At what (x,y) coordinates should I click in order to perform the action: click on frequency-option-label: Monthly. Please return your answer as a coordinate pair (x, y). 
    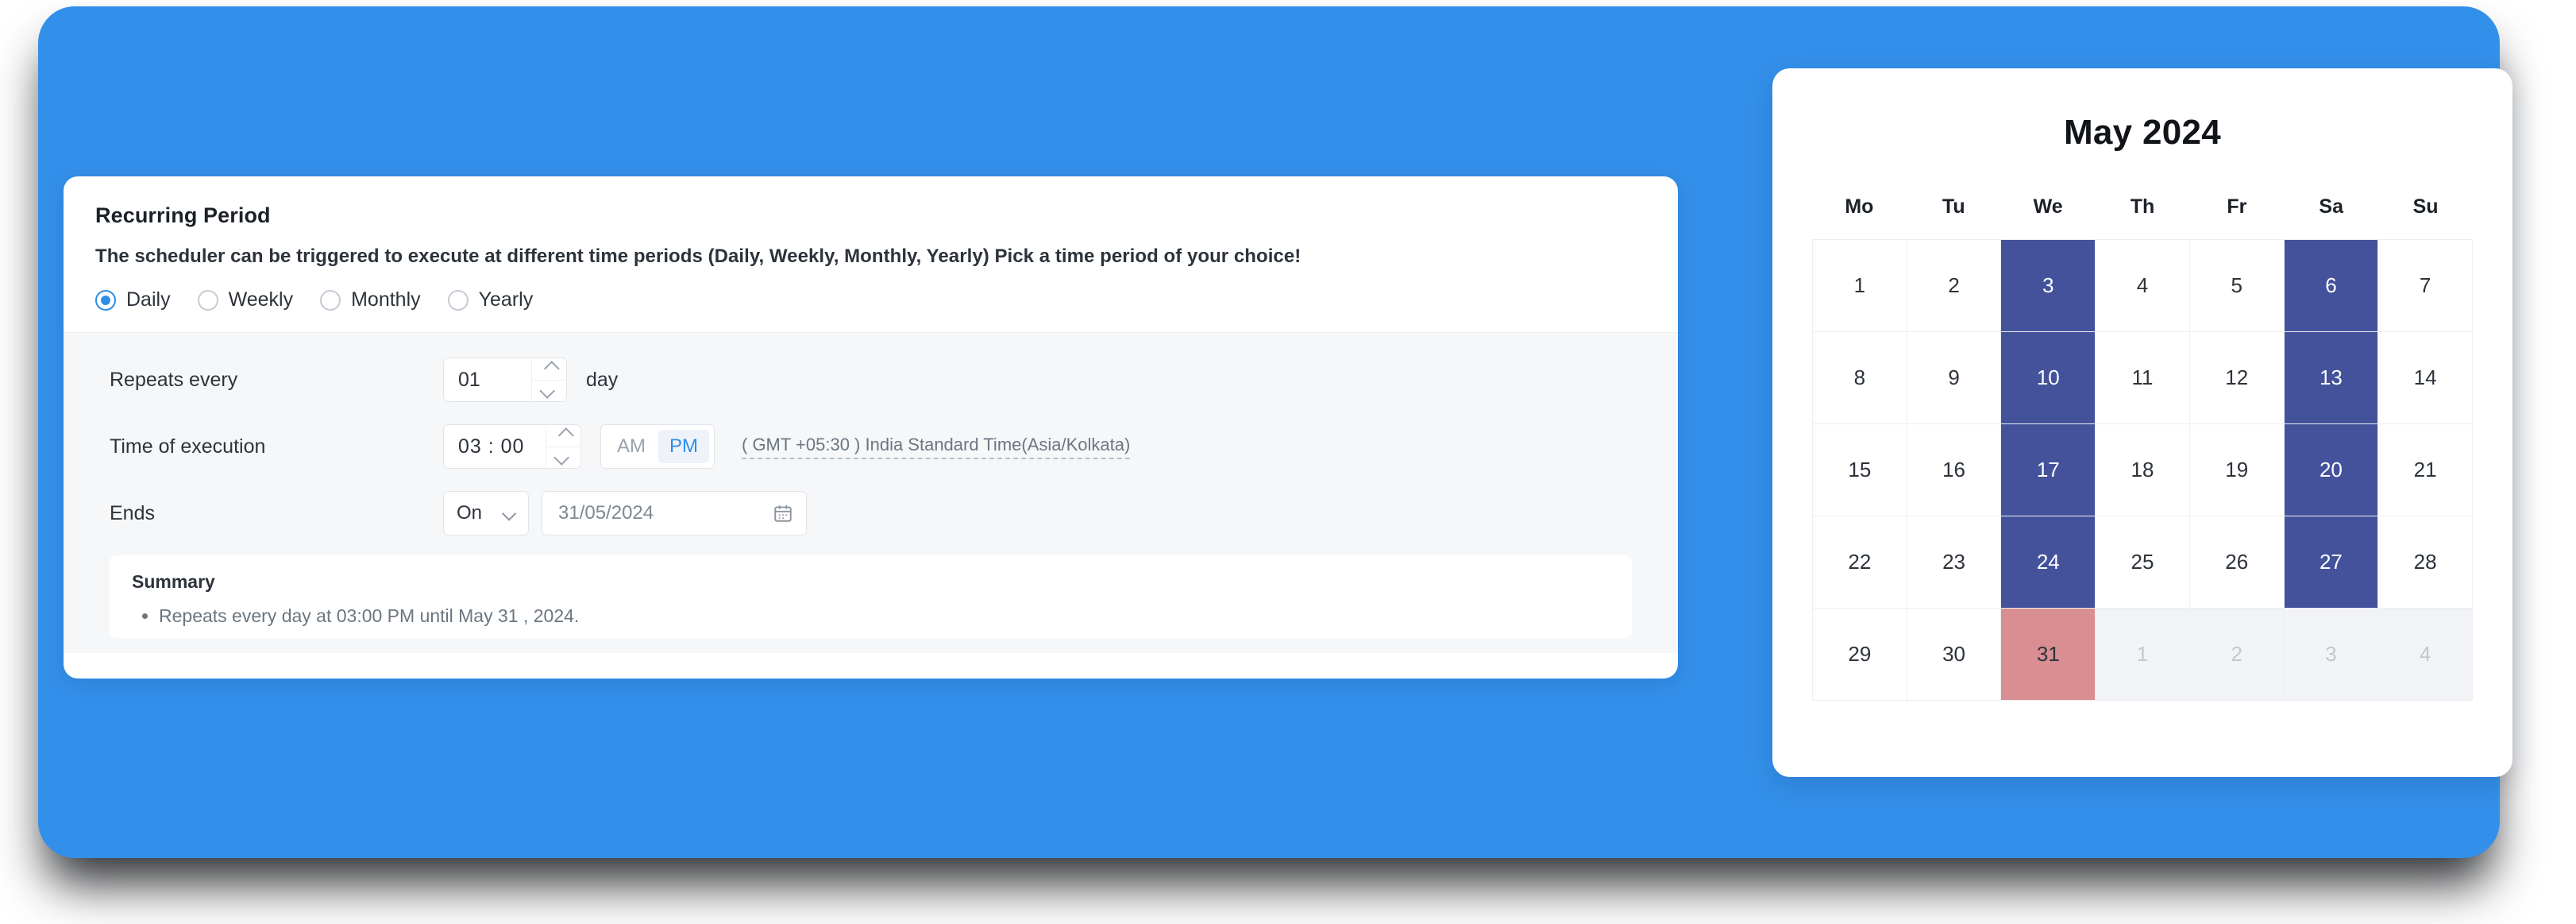
    Looking at the image, I should click on (386, 299).